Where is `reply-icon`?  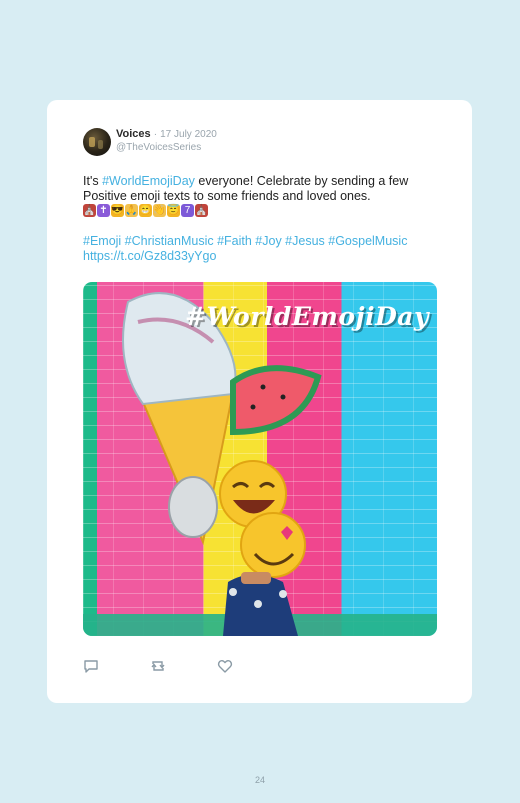 reply-icon is located at coordinates (91, 666).